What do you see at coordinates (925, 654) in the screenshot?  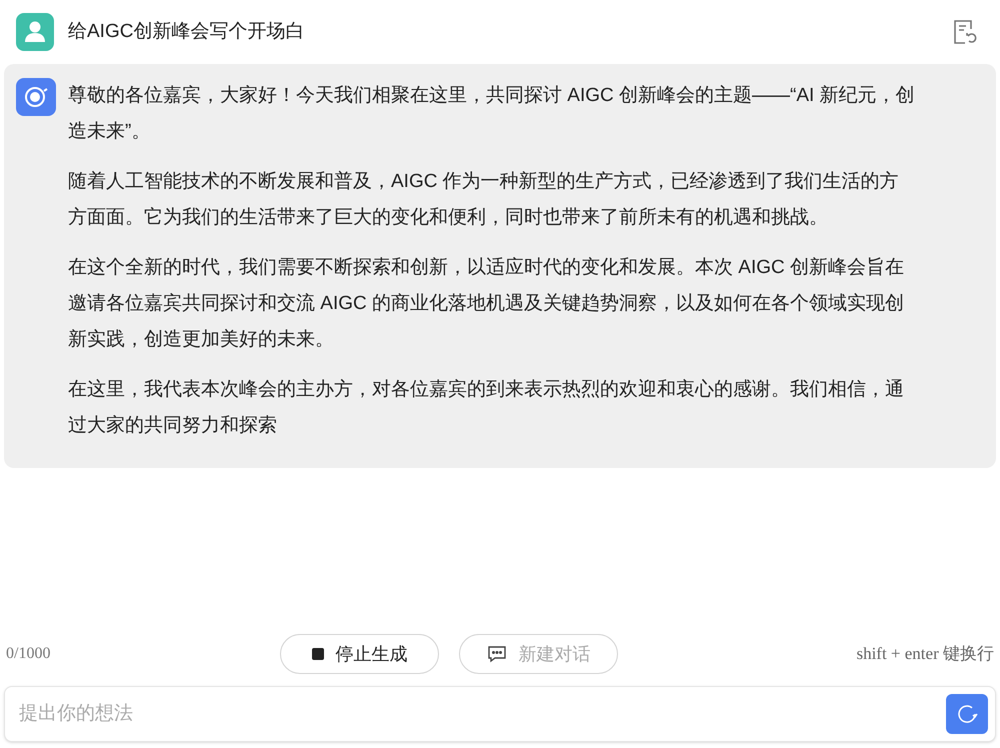 I see `newline-hint: shift + enter 键换行` at bounding box center [925, 654].